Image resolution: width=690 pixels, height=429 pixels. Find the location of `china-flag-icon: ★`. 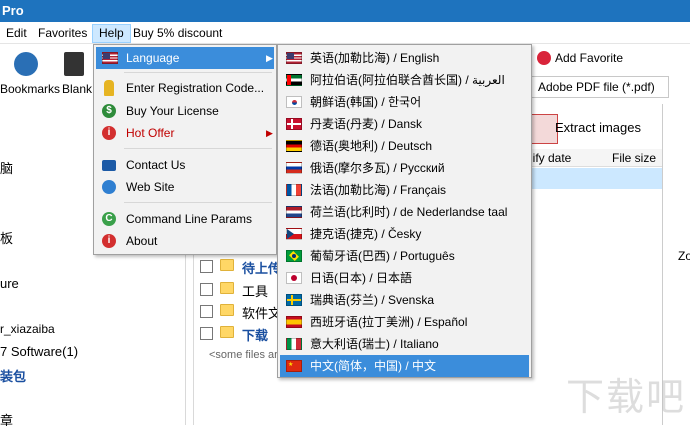

china-flag-icon: ★ is located at coordinates (294, 366).